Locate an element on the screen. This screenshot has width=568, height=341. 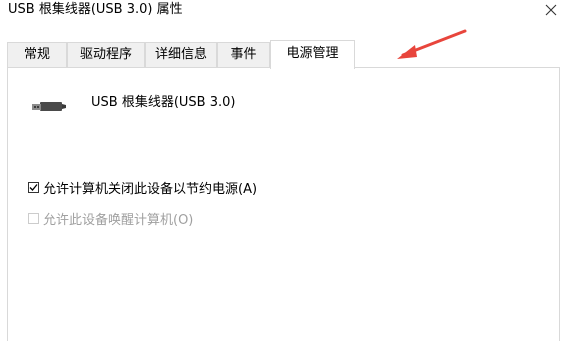
allow-power-off-checkbox is located at coordinates (33, 187).